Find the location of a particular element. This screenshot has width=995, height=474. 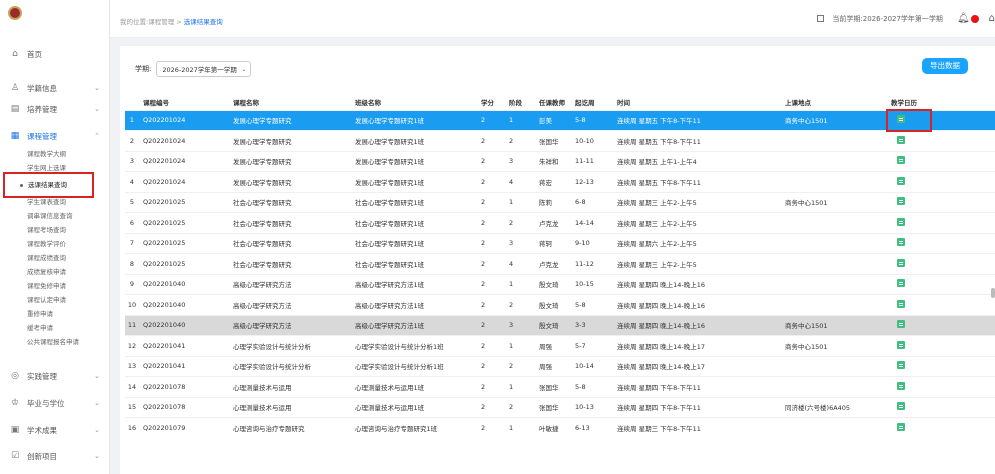

sub-item-grades: 课程成绩查询 is located at coordinates (46, 258).